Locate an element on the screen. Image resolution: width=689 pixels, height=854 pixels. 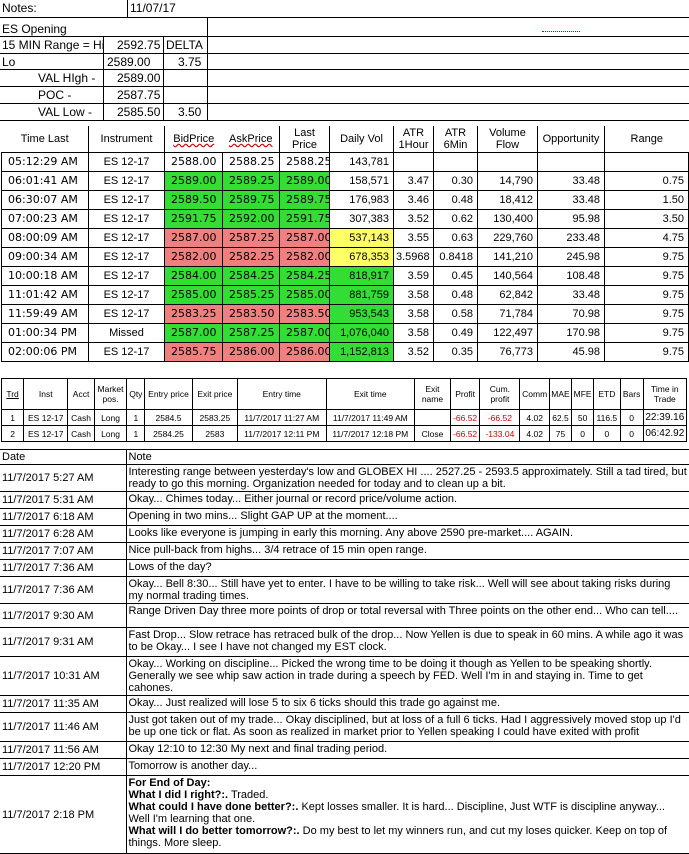
cell-last-price: 2583.50 is located at coordinates (304, 313).